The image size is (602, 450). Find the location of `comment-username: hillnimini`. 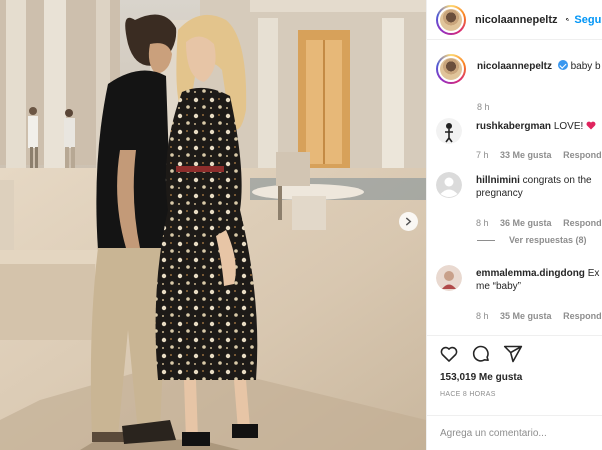

comment-username: hillnimini is located at coordinates (498, 180).